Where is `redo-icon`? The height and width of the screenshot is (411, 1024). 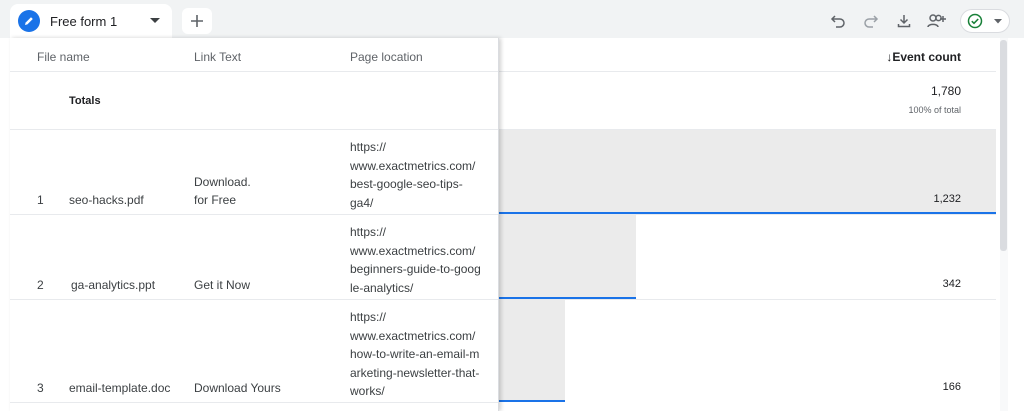 redo-icon is located at coordinates (871, 21).